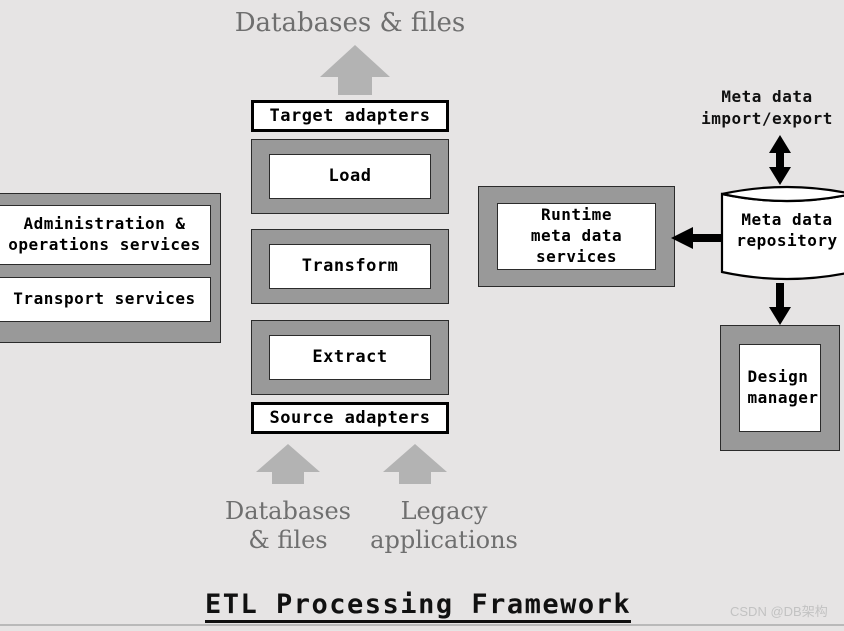  What do you see at coordinates (444, 526) in the screenshot?
I see `source-legacy-applications-label: Legacy applications` at bounding box center [444, 526].